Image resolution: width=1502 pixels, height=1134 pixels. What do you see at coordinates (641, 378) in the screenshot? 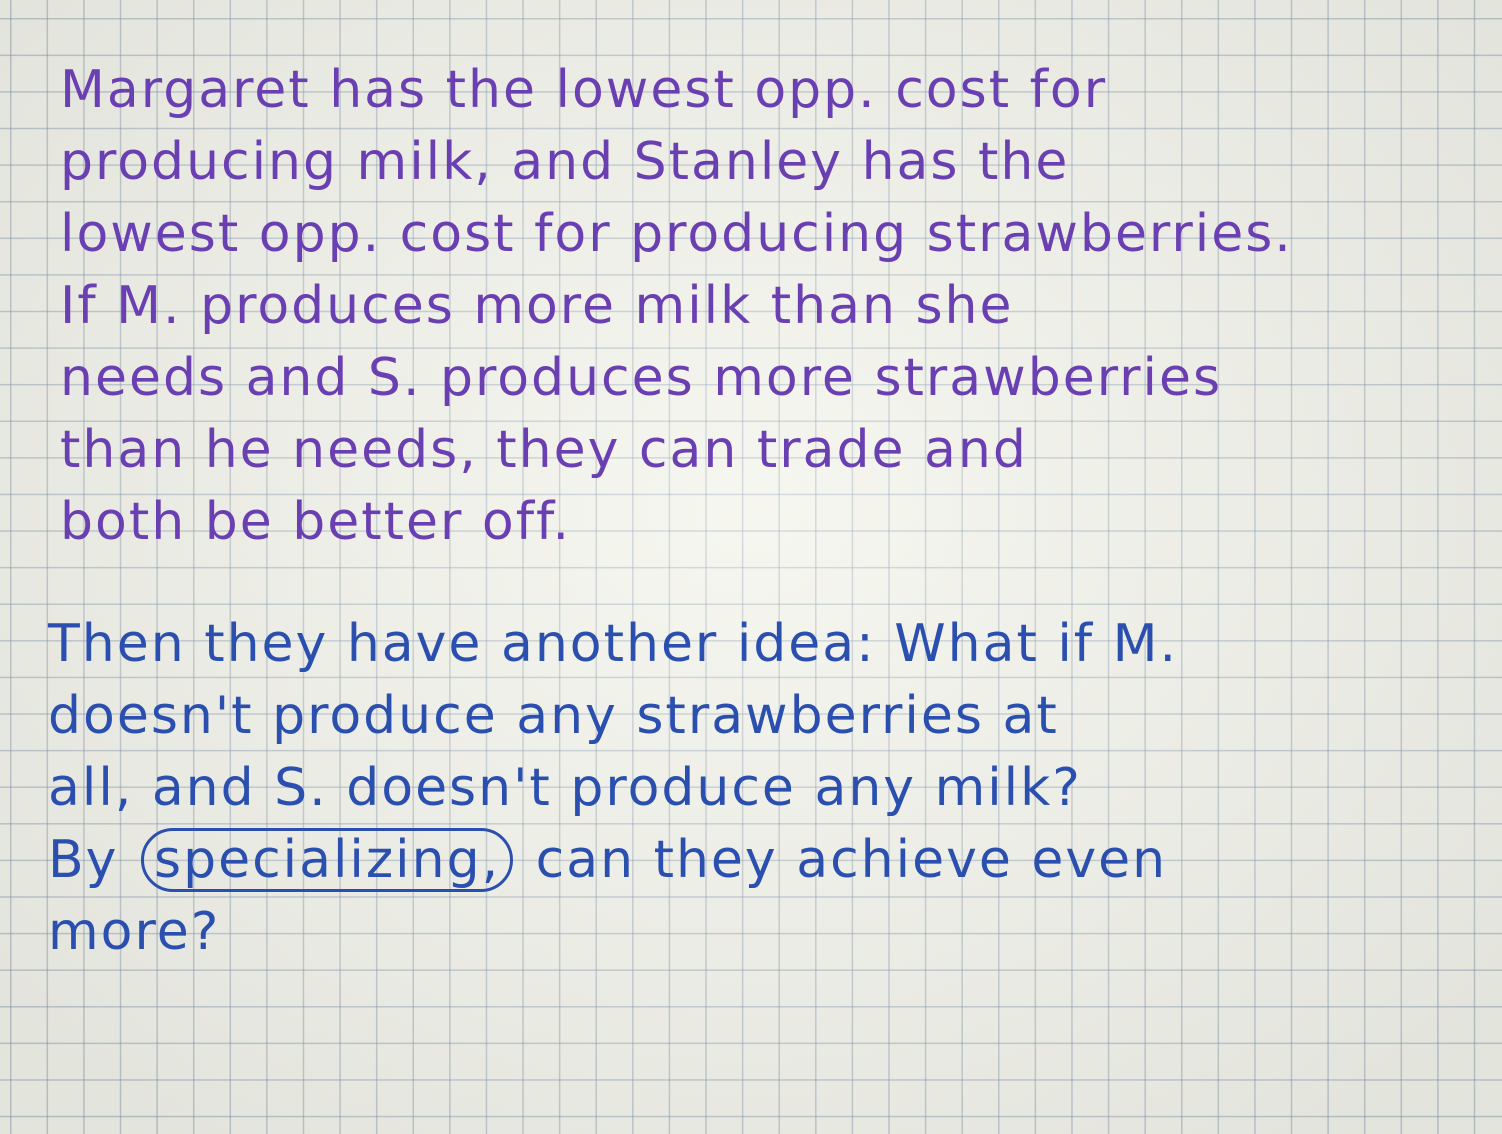
I see `handwritten-line: needs and S. produces more strawberries` at bounding box center [641, 378].